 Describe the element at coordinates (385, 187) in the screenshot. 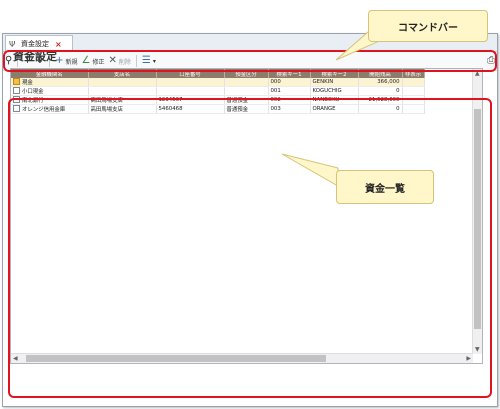

I see `fund-list-callout: 資金一覧` at that location.